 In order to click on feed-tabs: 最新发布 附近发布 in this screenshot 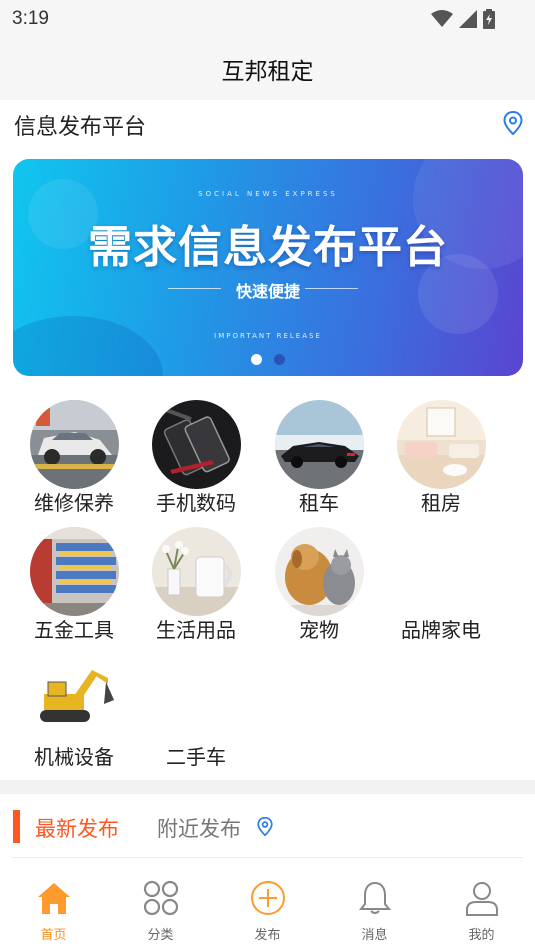, I will do `click(267, 826)`.